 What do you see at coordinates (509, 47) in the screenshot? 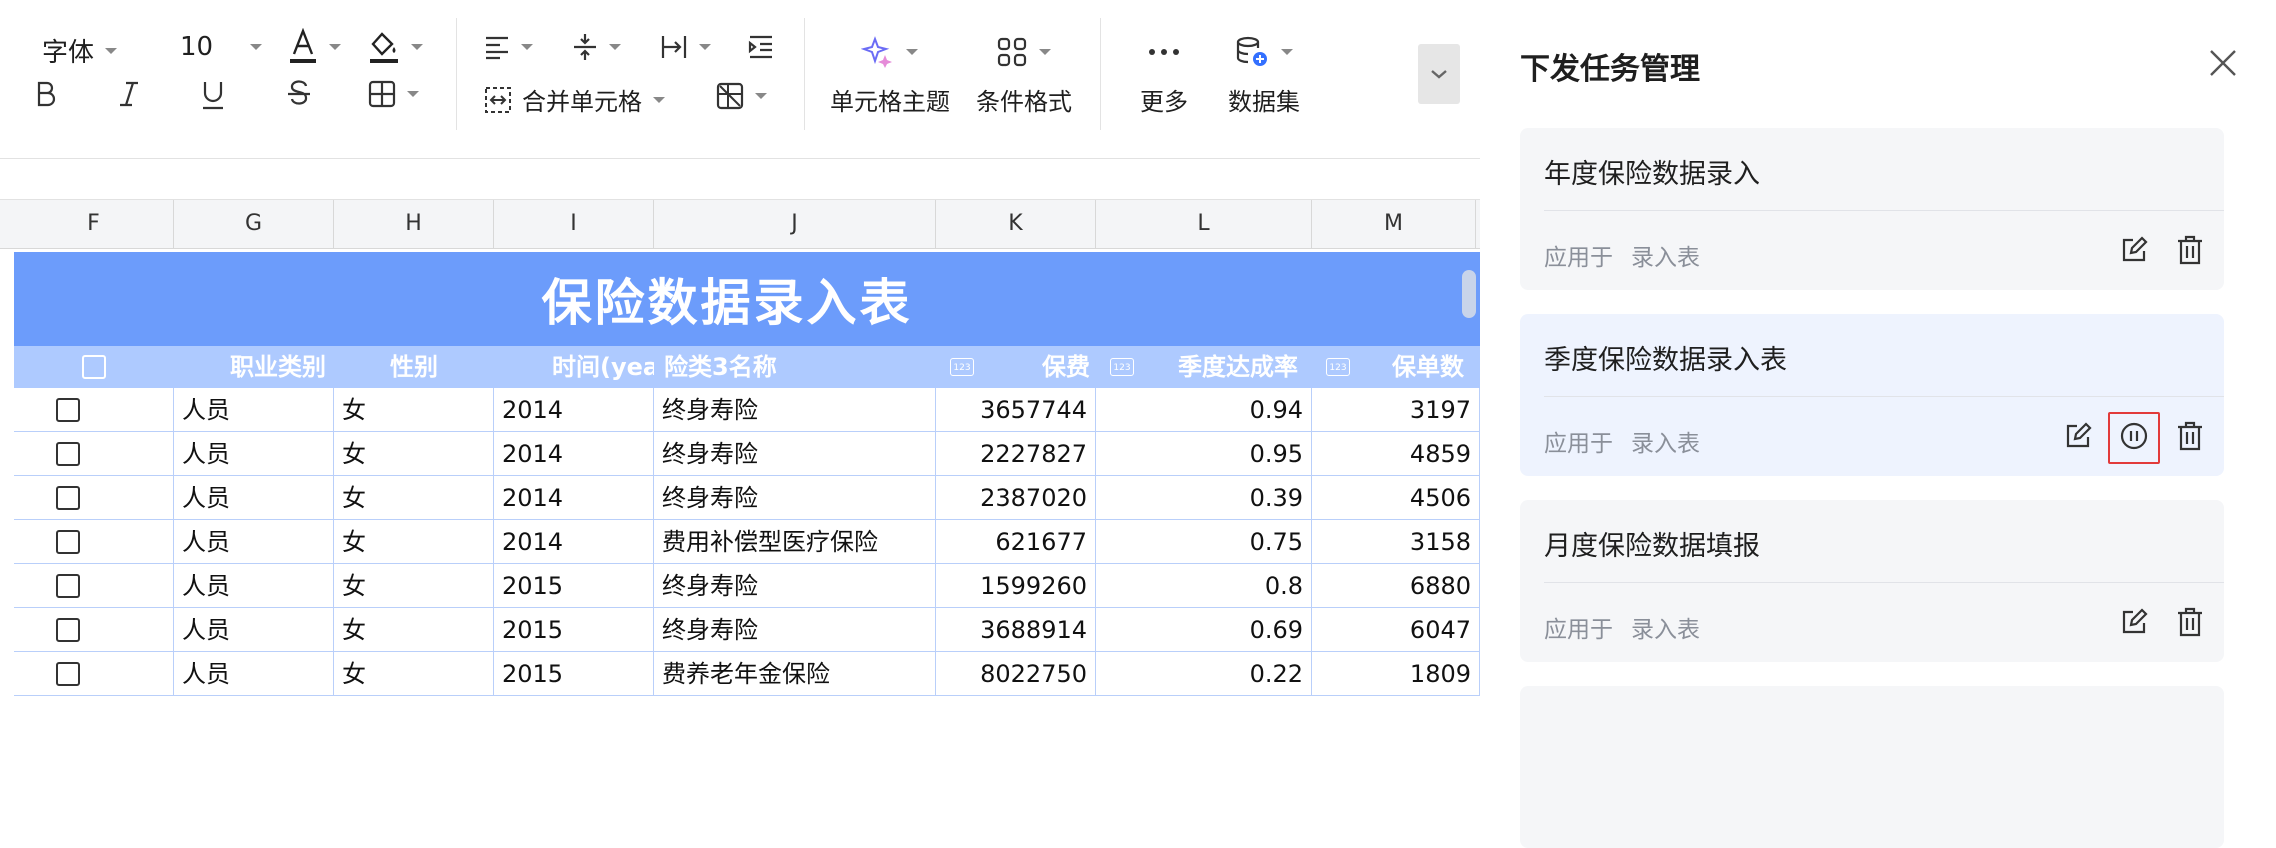
I see `horizontal-align-button` at bounding box center [509, 47].